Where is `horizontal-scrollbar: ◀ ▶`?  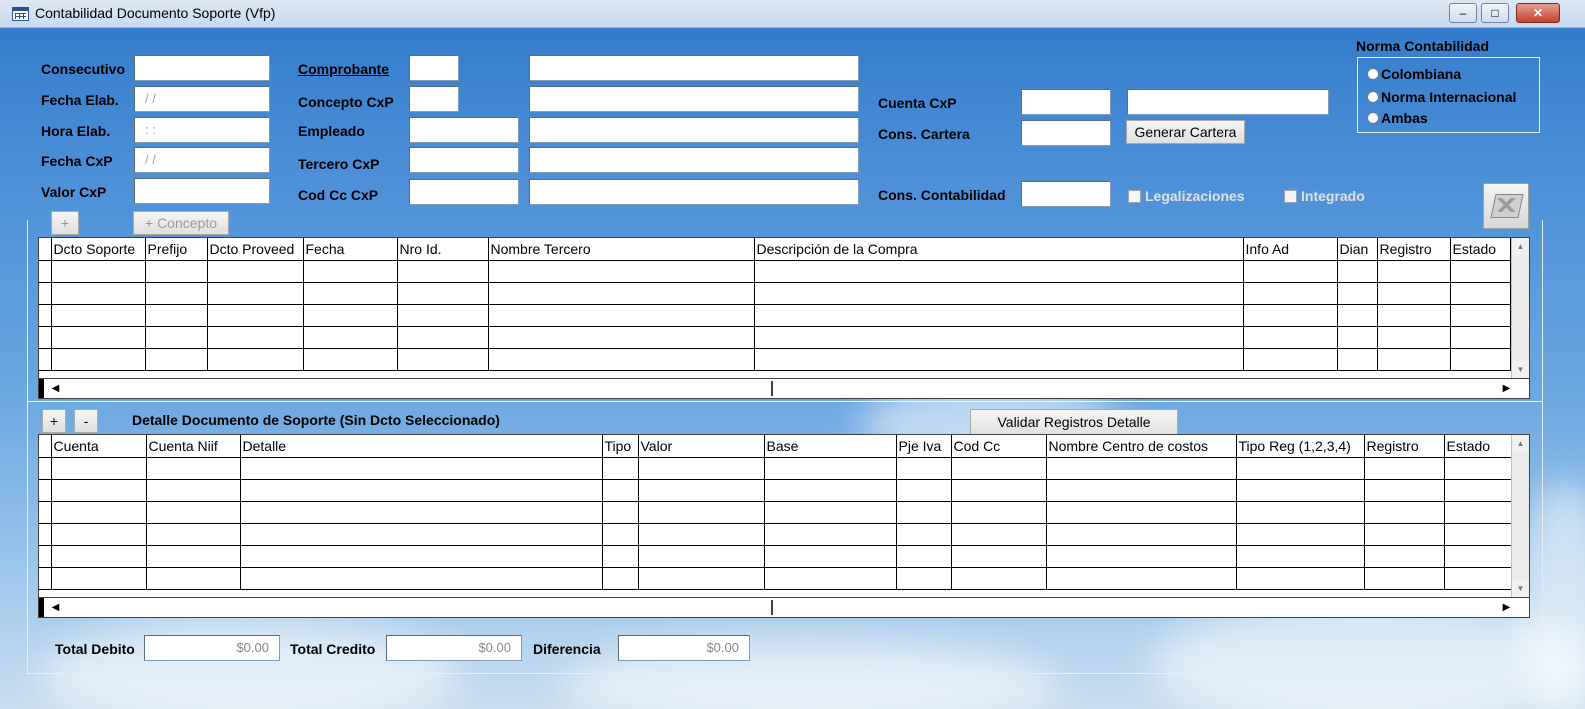
horizontal-scrollbar: ◀ ▶ is located at coordinates (784, 388).